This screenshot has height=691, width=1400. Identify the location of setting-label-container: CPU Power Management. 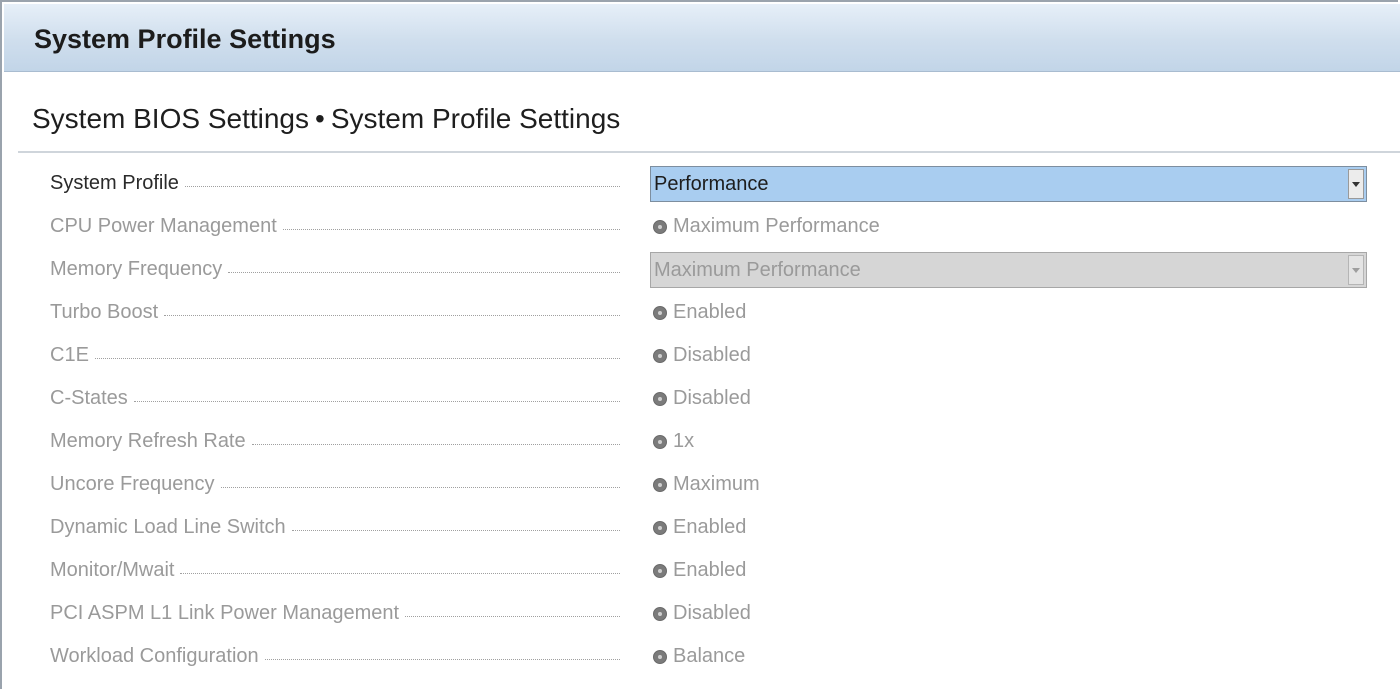
(335, 226).